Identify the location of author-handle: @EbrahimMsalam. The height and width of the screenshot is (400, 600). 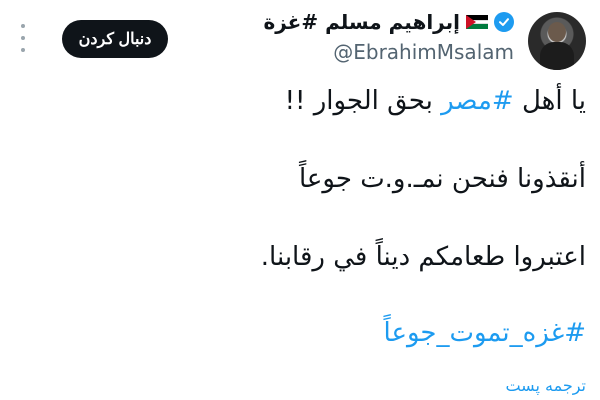
(423, 52).